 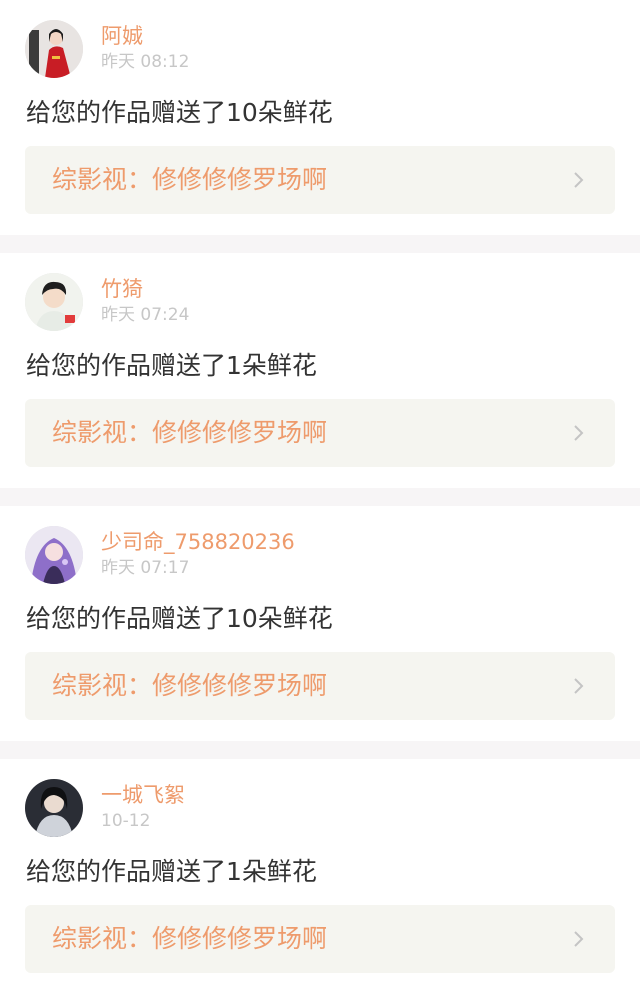 What do you see at coordinates (122, 289) in the screenshot?
I see `username: 竹猗` at bounding box center [122, 289].